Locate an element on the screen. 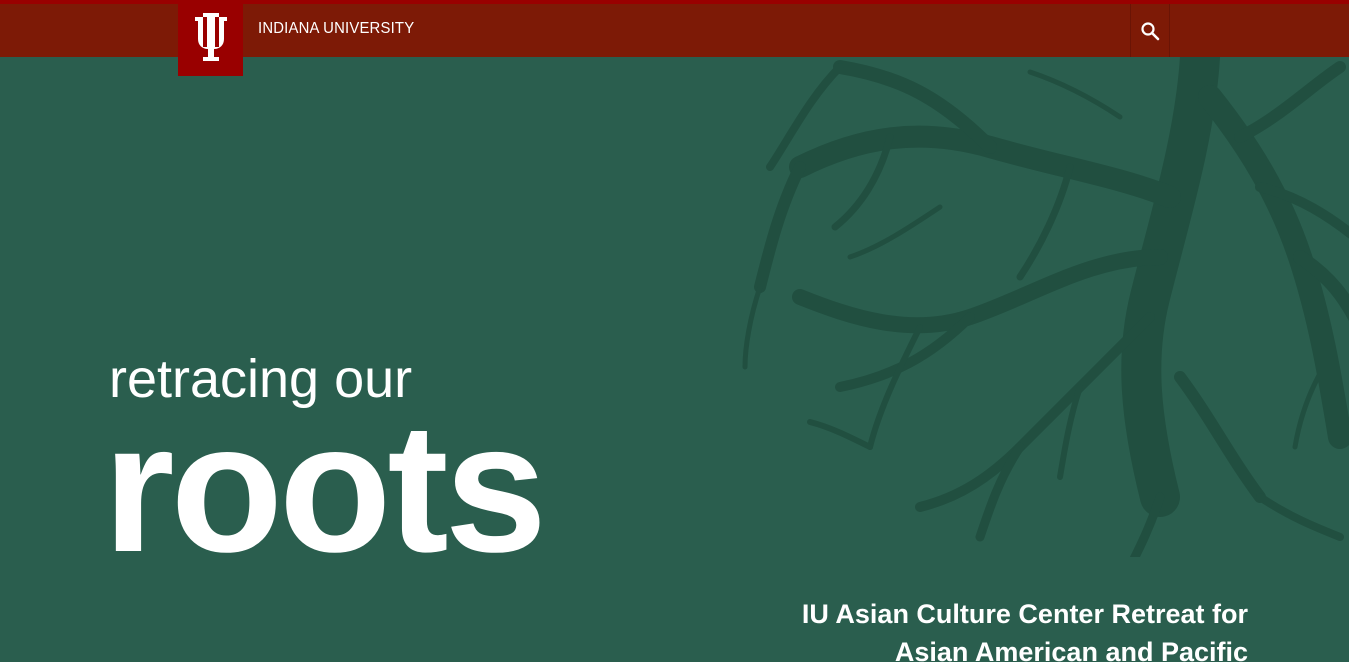  search-icon is located at coordinates (1150, 30).